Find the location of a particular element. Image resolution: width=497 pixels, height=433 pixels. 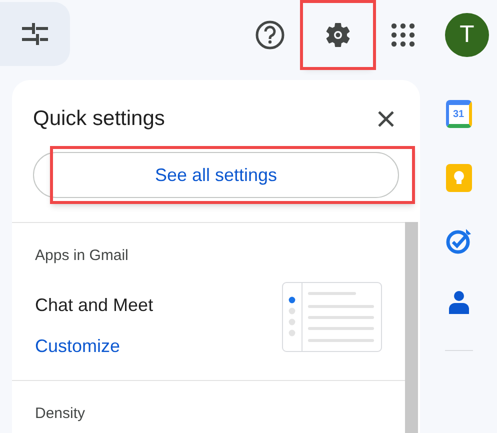

settings-button is located at coordinates (338, 35).